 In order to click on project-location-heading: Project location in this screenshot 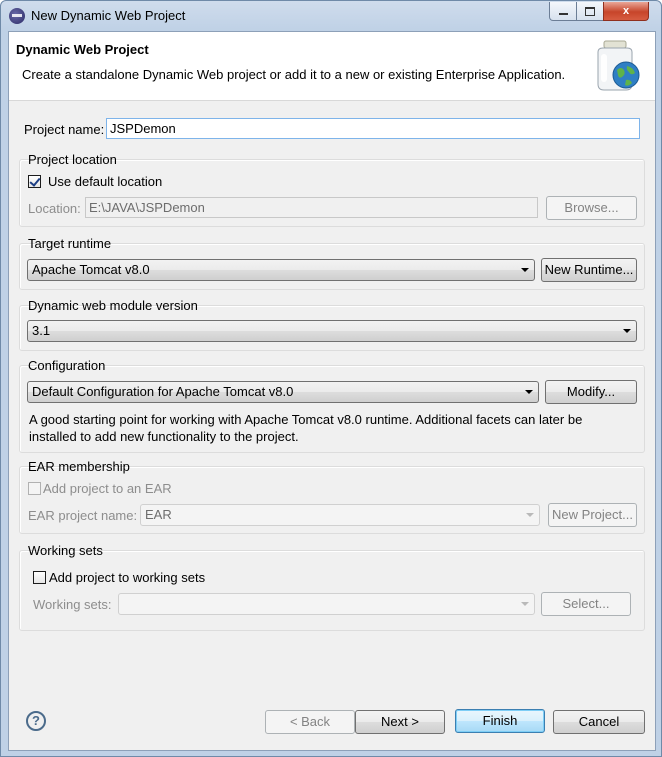, I will do `click(72, 159)`.